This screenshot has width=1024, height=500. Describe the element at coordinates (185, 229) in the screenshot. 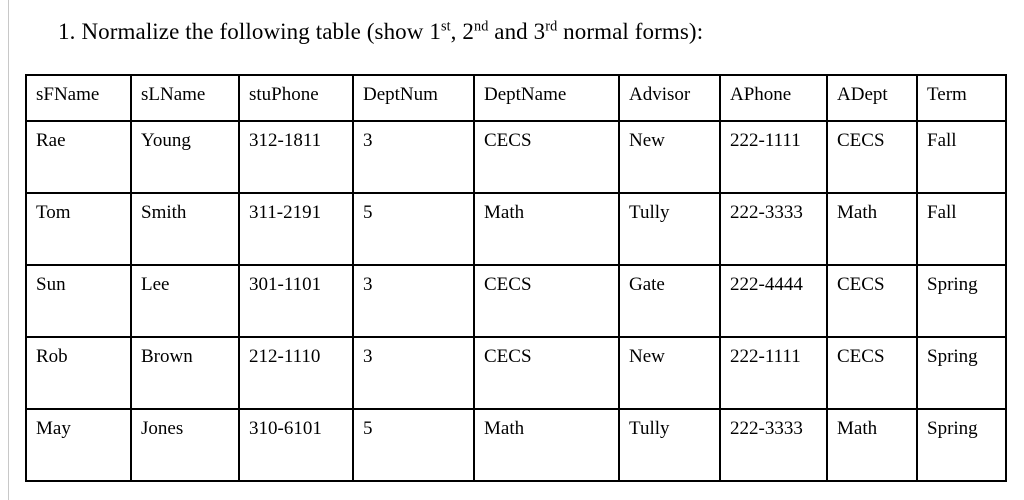

I see `table-cell: Smith` at that location.